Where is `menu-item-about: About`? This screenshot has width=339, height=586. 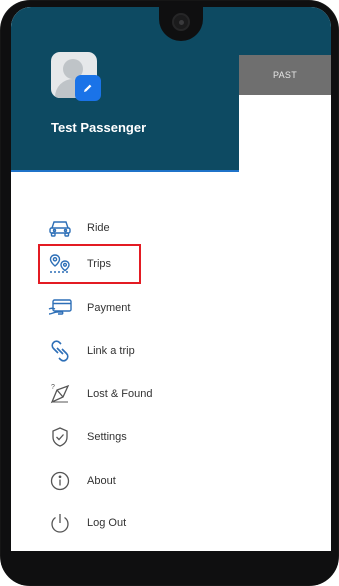
menu-item-about: About is located at coordinates (132, 481).